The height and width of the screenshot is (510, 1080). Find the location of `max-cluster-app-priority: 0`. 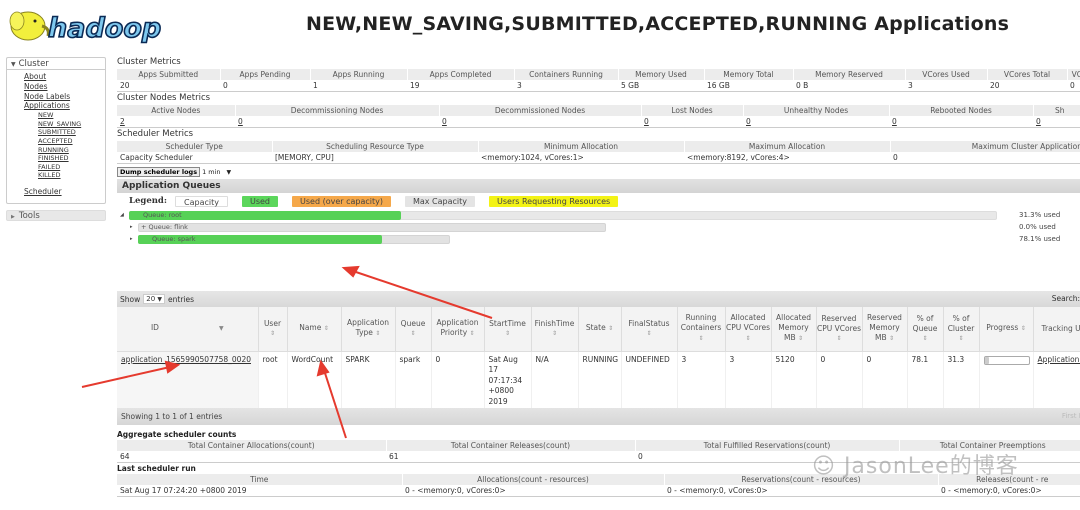

max-cluster-app-priority: 0 is located at coordinates (985, 158).